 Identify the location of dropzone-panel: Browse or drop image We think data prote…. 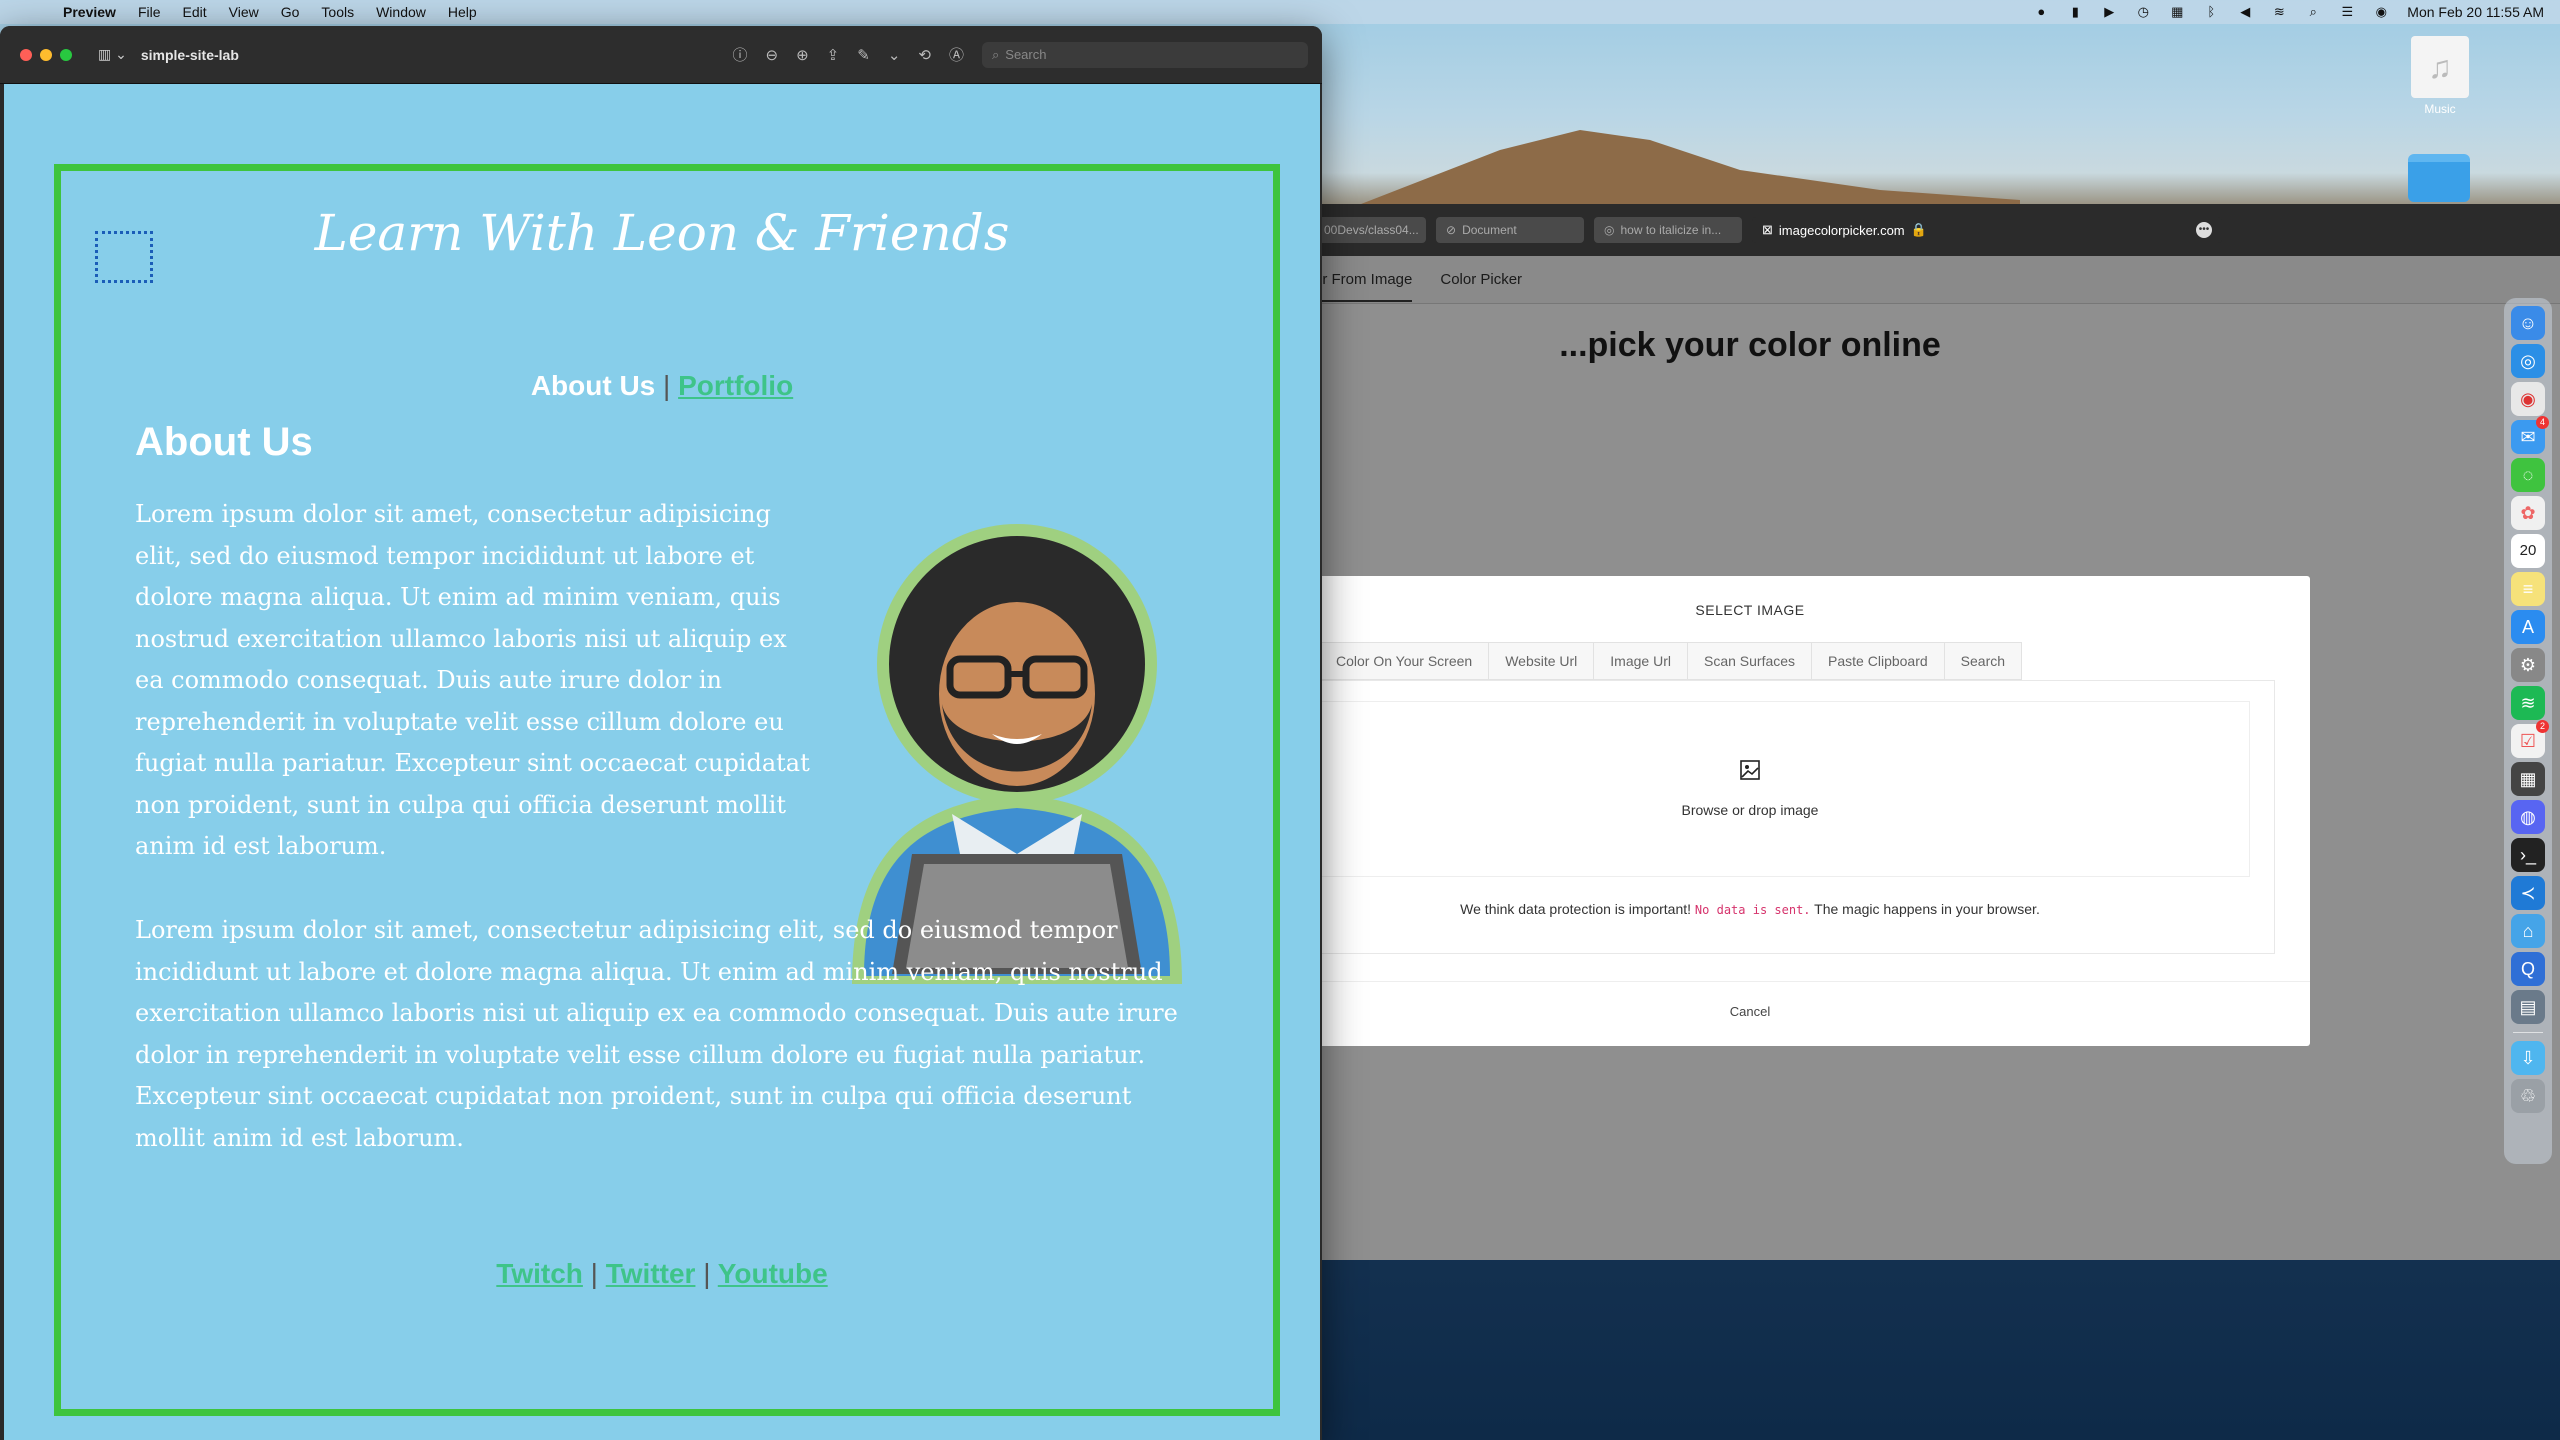
(1787, 817).